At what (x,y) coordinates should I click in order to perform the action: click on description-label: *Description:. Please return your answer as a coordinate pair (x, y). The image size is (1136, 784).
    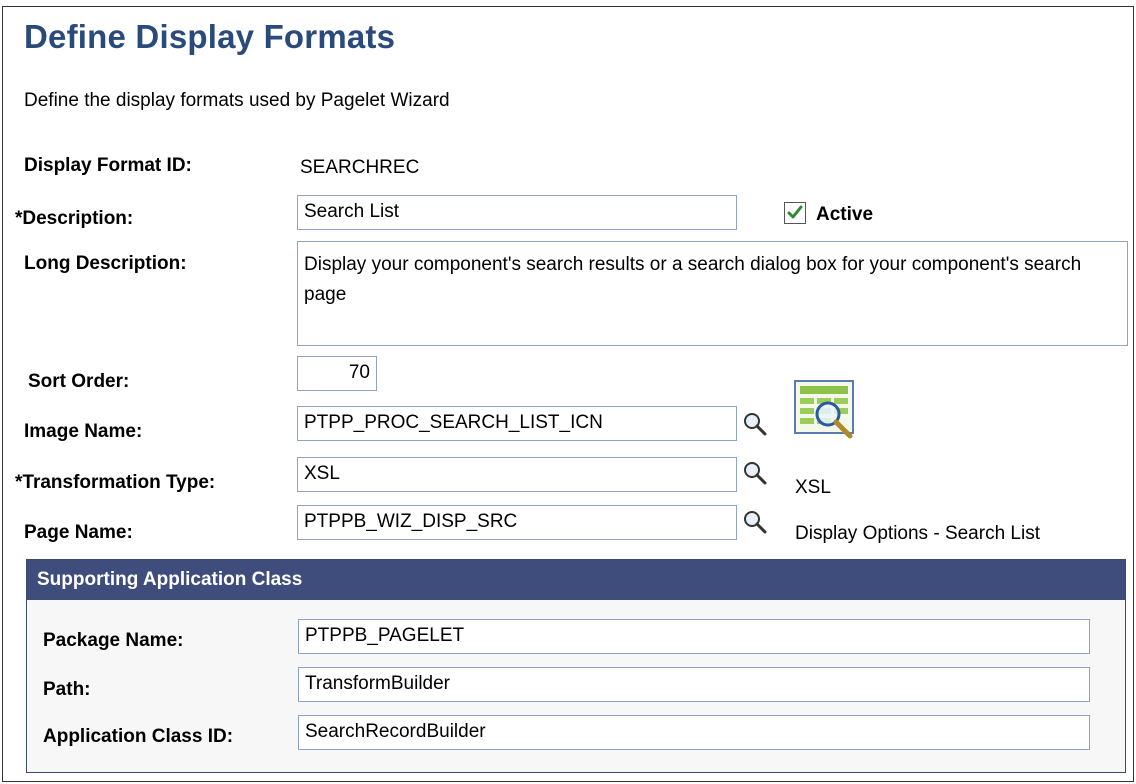
    Looking at the image, I should click on (74, 218).